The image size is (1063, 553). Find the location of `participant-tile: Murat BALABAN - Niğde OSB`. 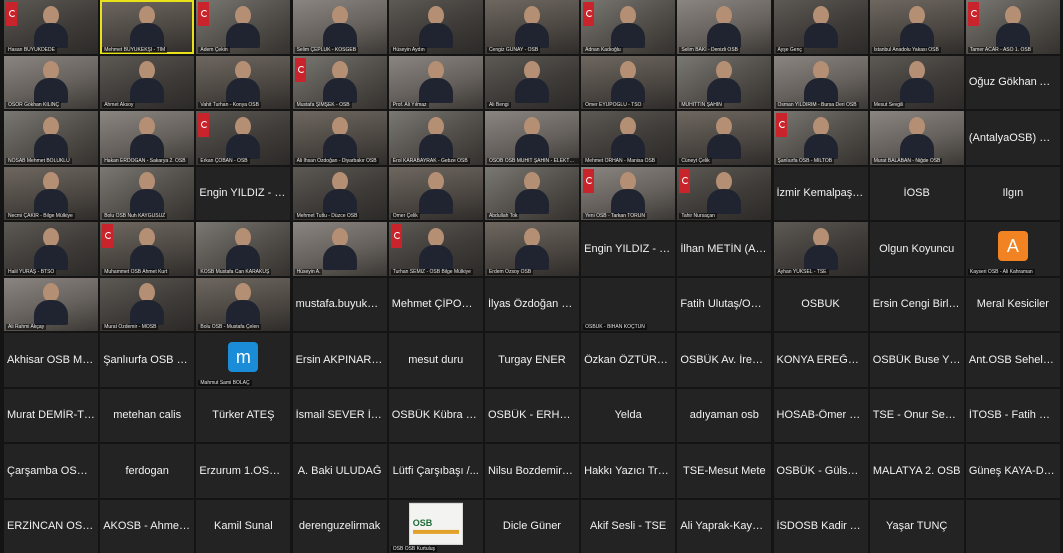

participant-tile: Murat BALABAN - Niğde OSB is located at coordinates (917, 138).